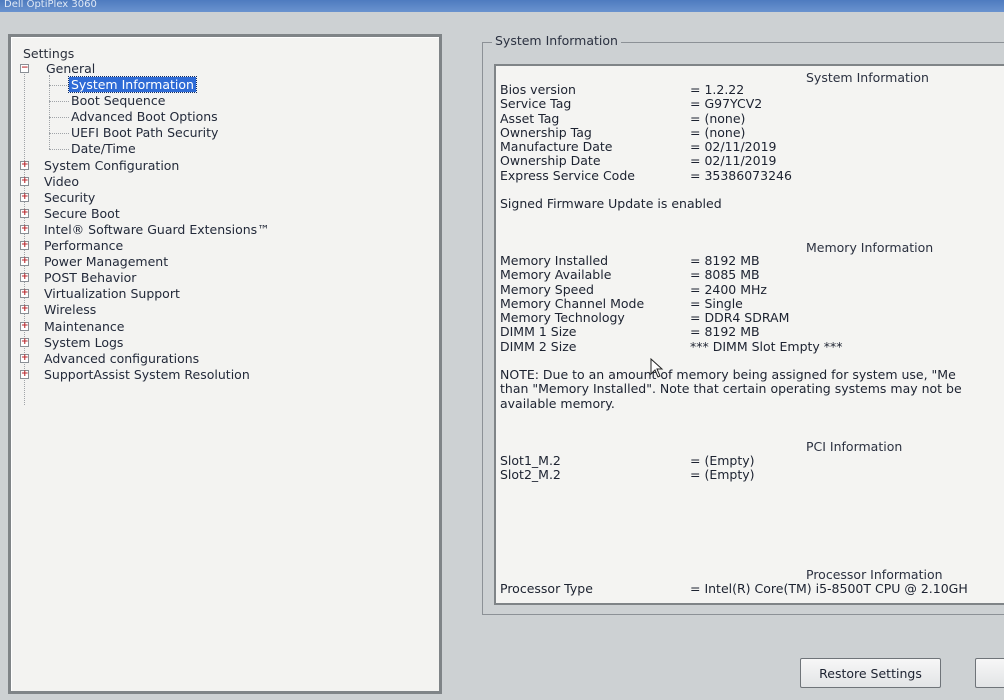 The width and height of the screenshot is (1004, 700). What do you see at coordinates (630, 274) in the screenshot?
I see `info-row: Memory Available = 8085 MB` at bounding box center [630, 274].